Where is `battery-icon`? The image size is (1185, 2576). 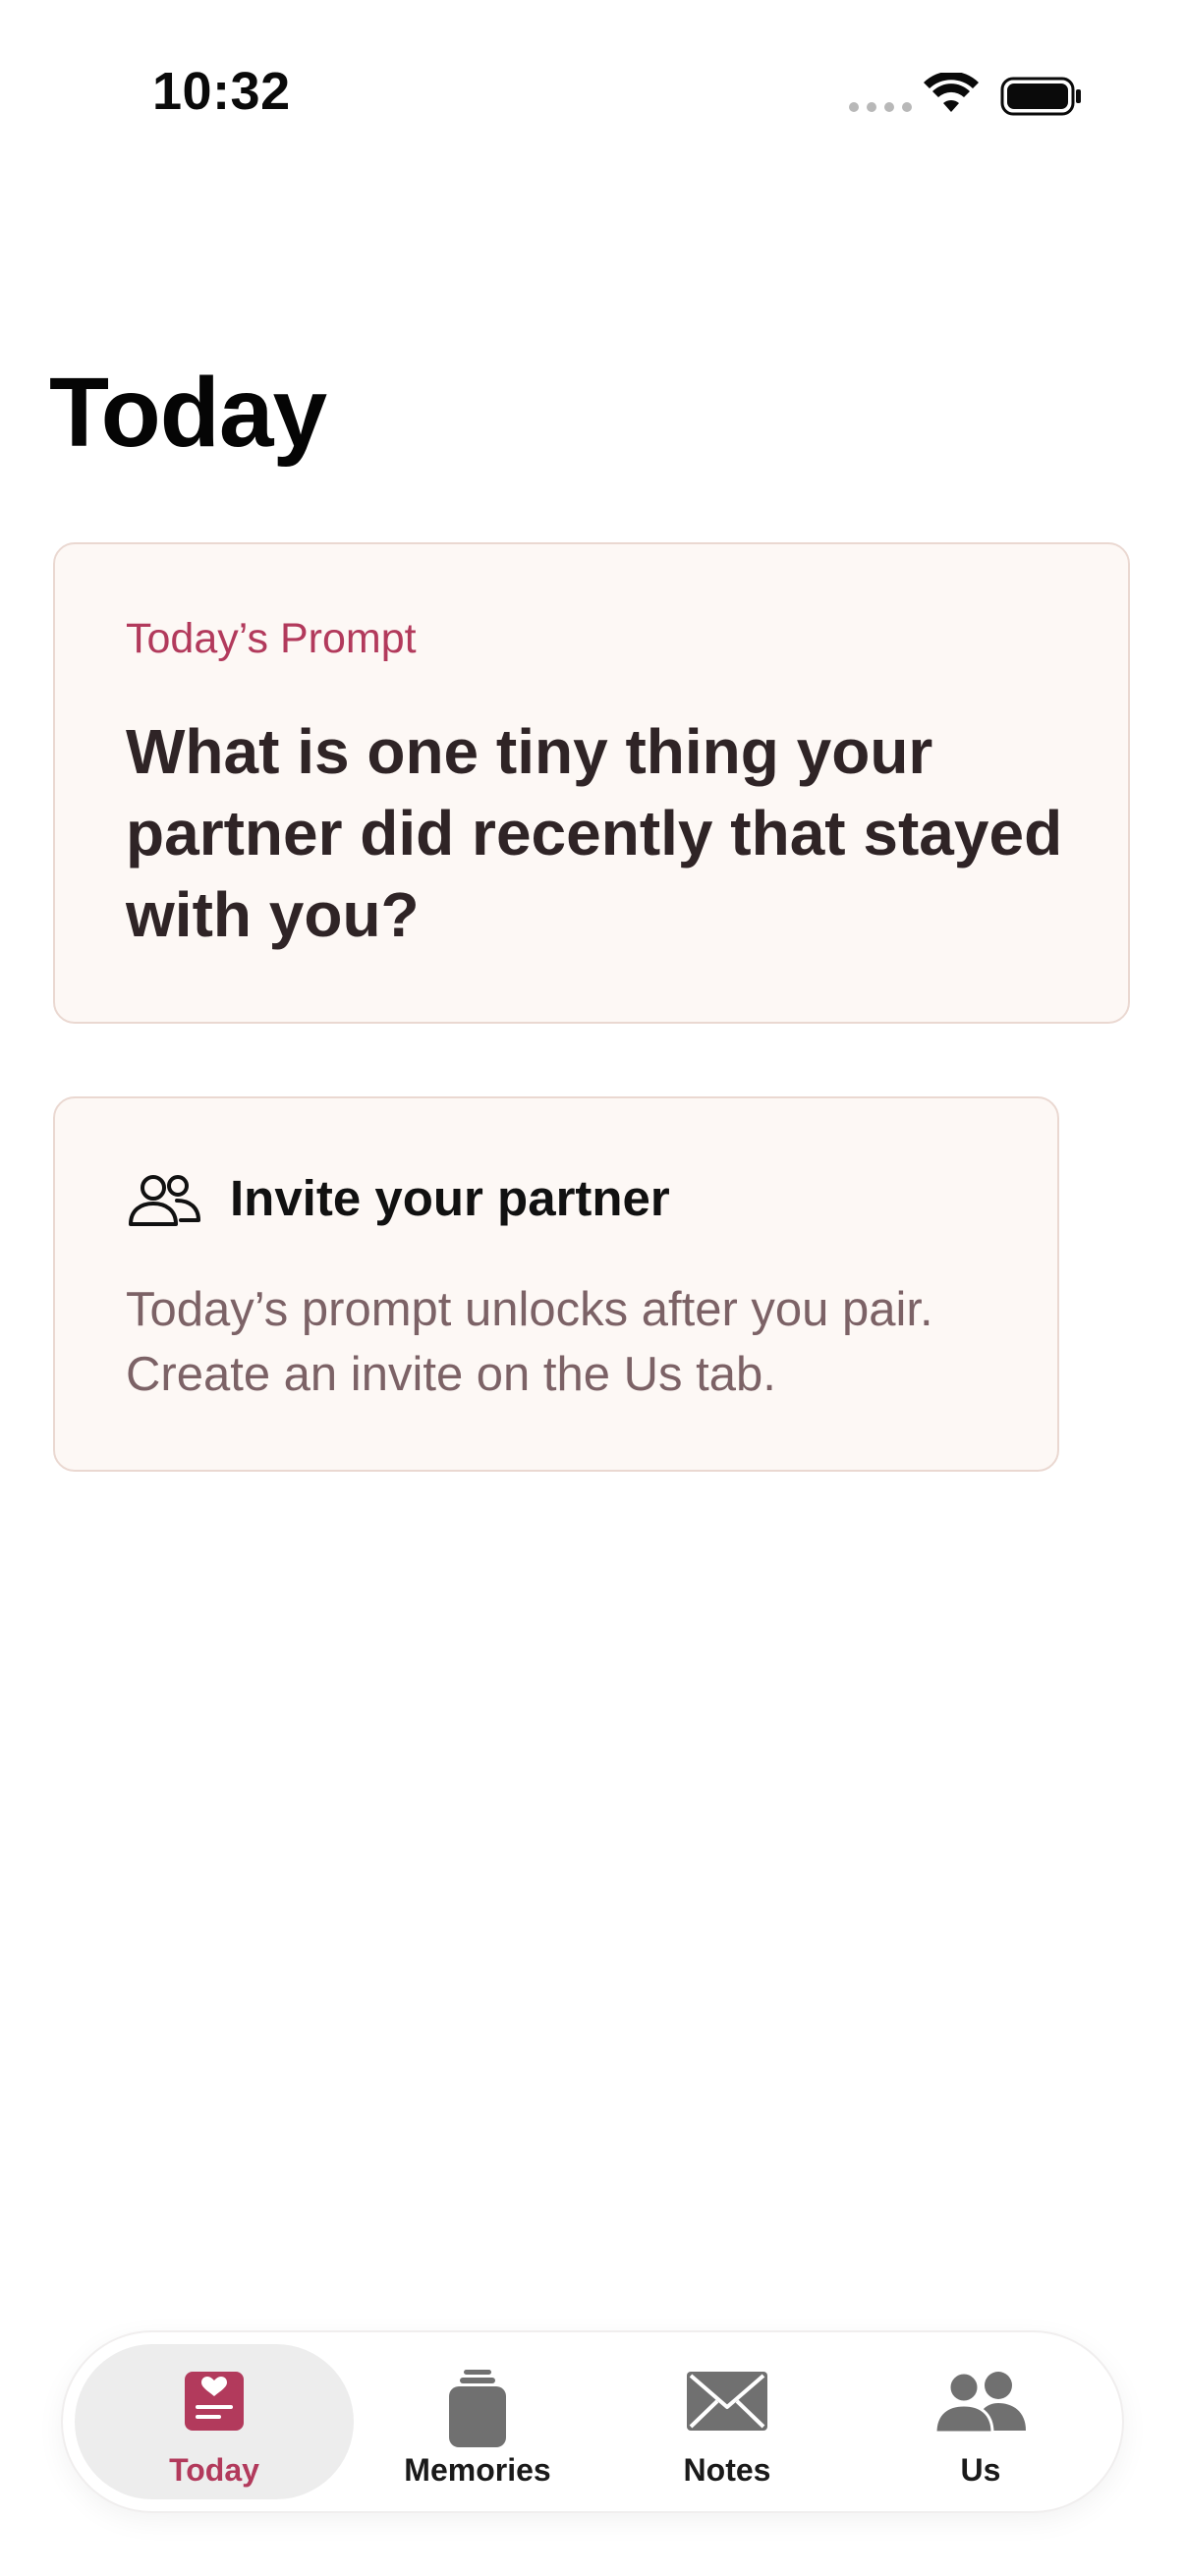
battery-icon is located at coordinates (1041, 96).